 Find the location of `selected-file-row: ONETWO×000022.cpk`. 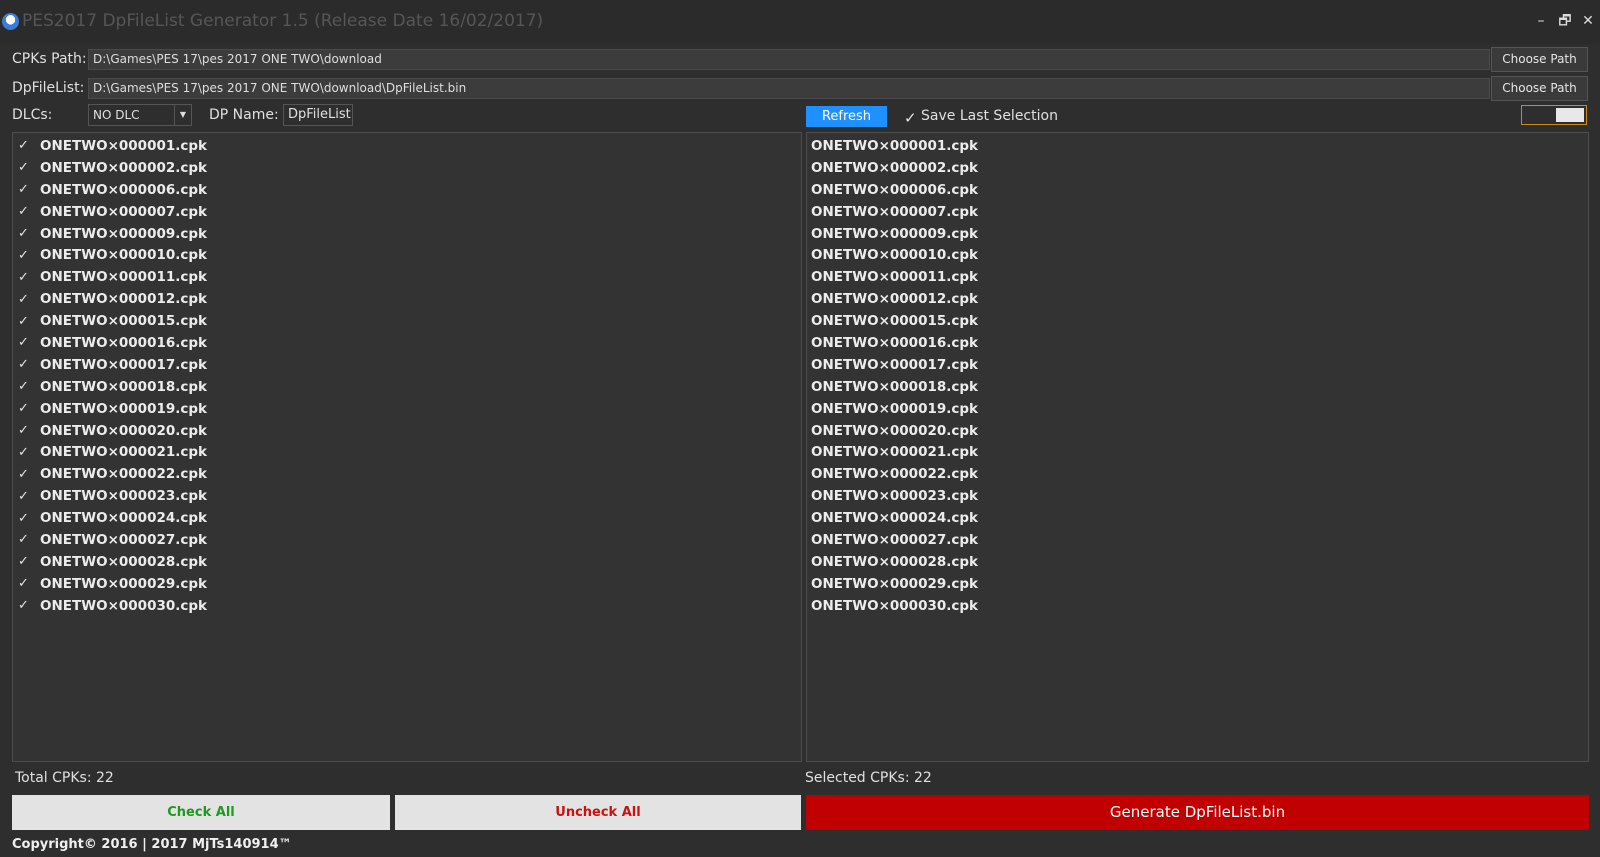

selected-file-row: ONETWO×000022.cpk is located at coordinates (1199, 474).